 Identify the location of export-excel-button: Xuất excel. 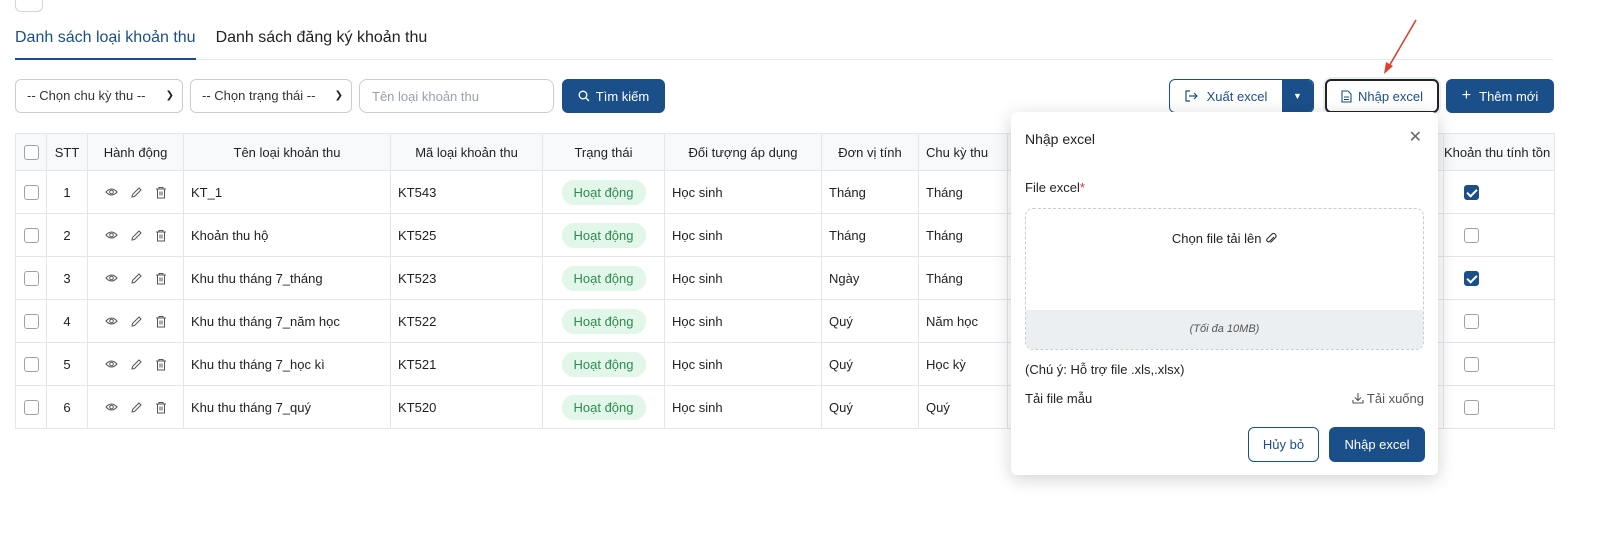
(1226, 96).